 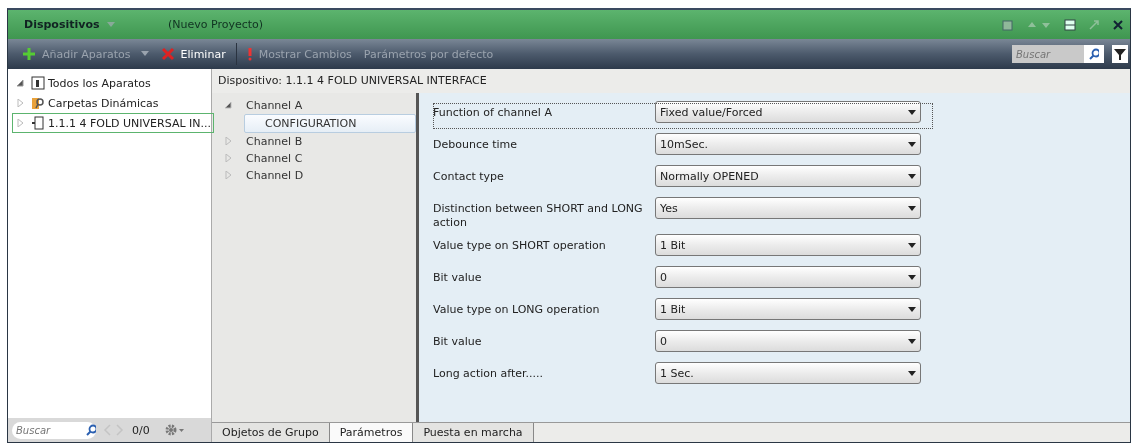 What do you see at coordinates (788, 208) in the screenshot?
I see `parameter-dropdown: Yes` at bounding box center [788, 208].